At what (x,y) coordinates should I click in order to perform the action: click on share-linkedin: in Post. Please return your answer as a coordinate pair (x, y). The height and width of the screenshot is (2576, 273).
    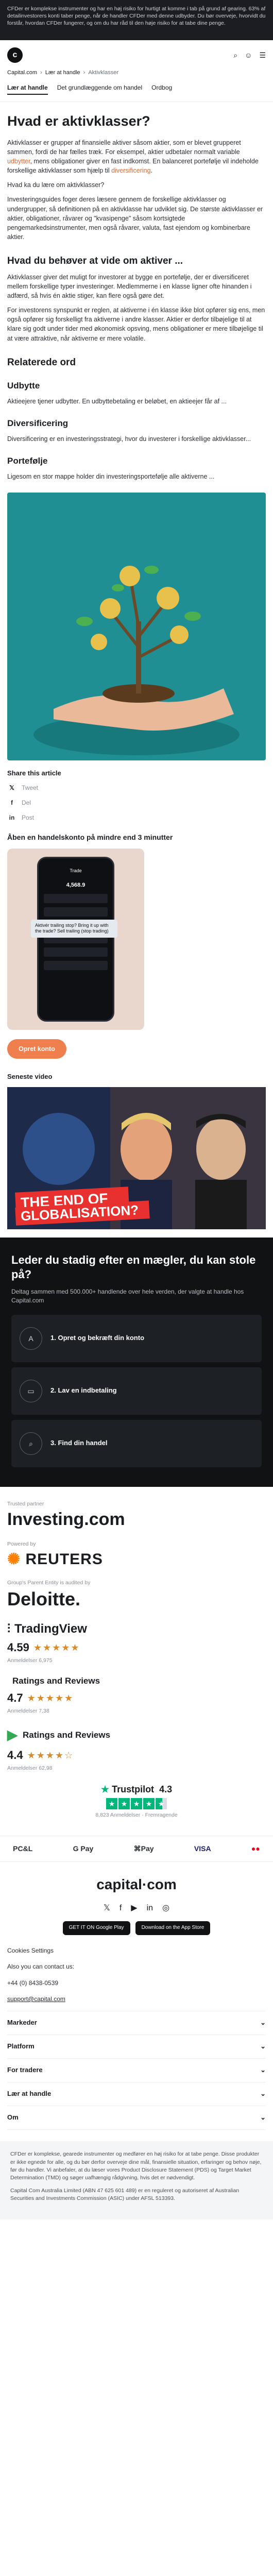
    Looking at the image, I should click on (136, 818).